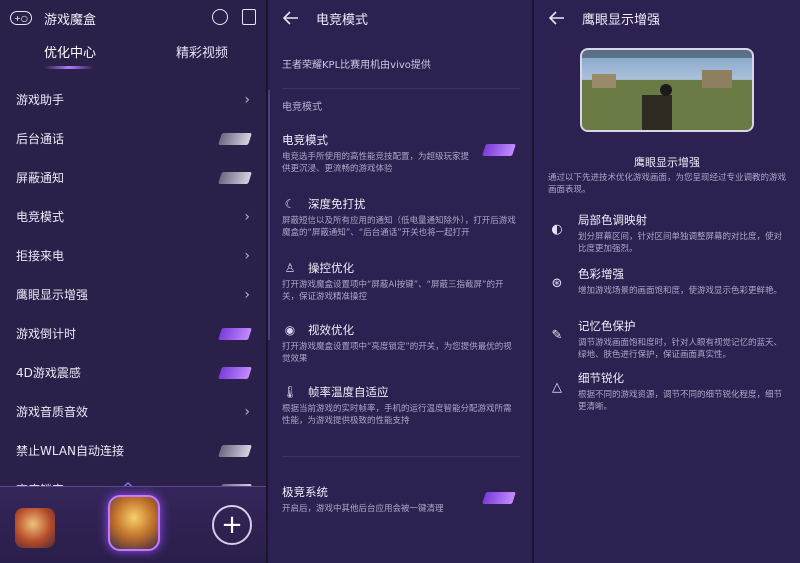  I want to click on sharpen-icon: △, so click(557, 387).